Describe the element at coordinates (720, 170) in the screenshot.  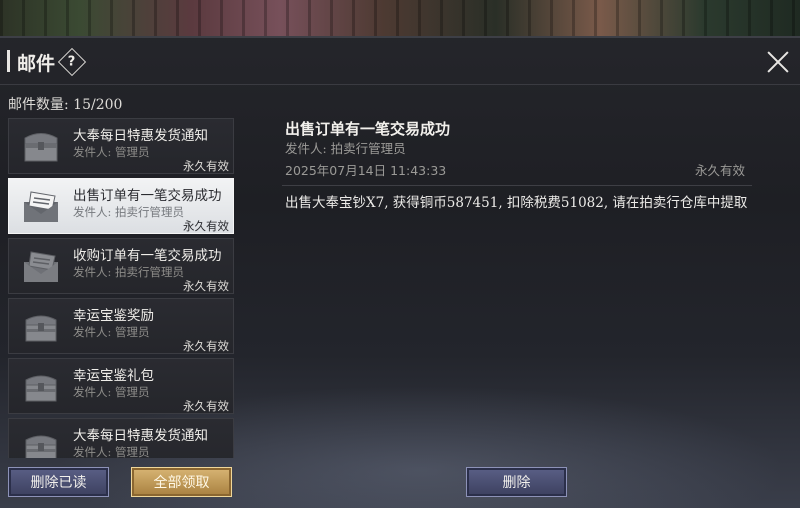
I see `mail-detail-expire: 永久有效` at that location.